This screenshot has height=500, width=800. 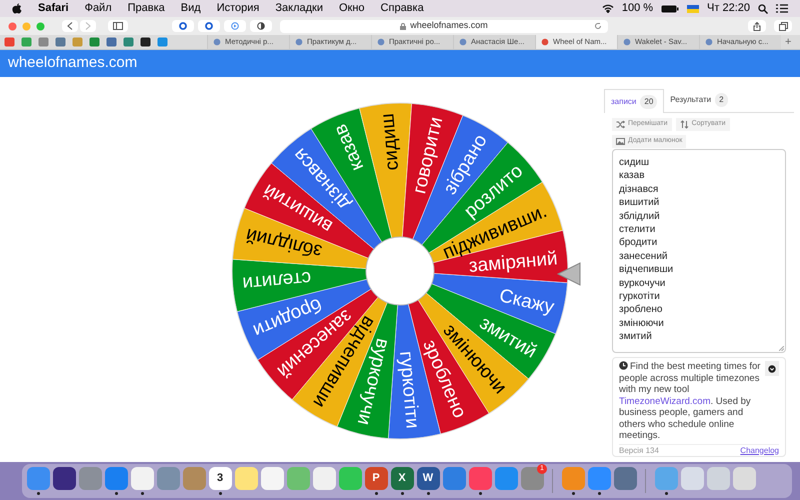 What do you see at coordinates (634, 163) in the screenshot?
I see `entry-text: сидиш` at bounding box center [634, 163].